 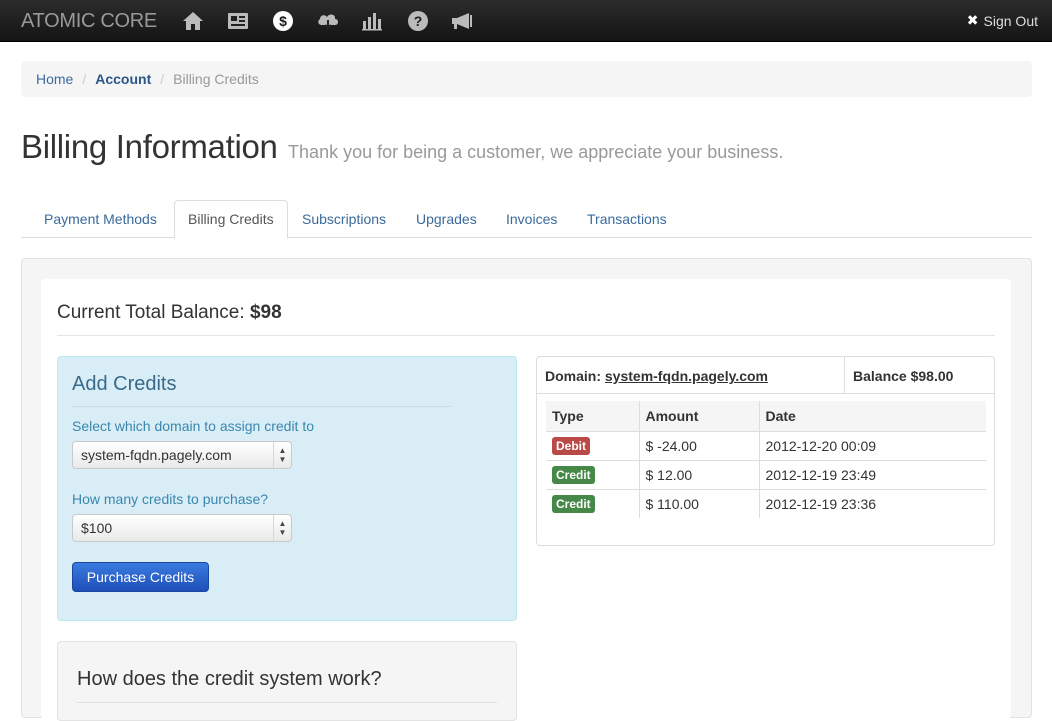 What do you see at coordinates (972, 20) in the screenshot?
I see `close-icon: ✖` at bounding box center [972, 20].